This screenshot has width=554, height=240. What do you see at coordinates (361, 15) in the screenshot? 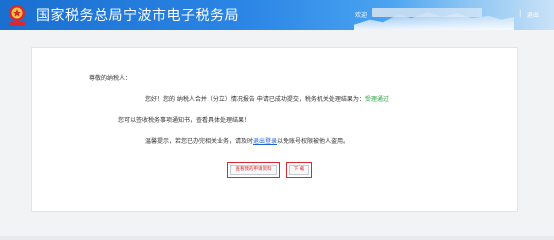
I see `welcome-label: 欢迎` at bounding box center [361, 15].